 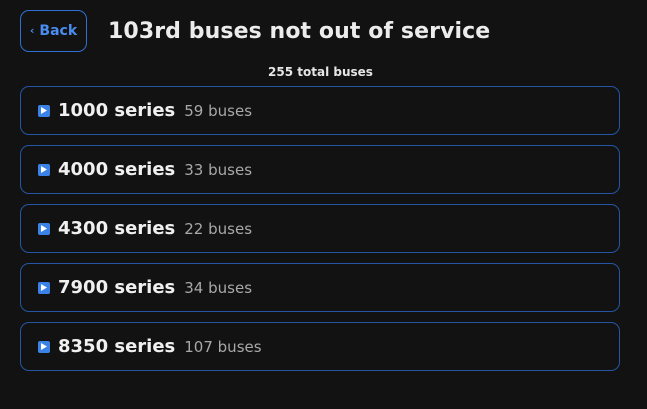 I want to click on series-item-4000: 4000 series 33 buses, so click(x=320, y=169).